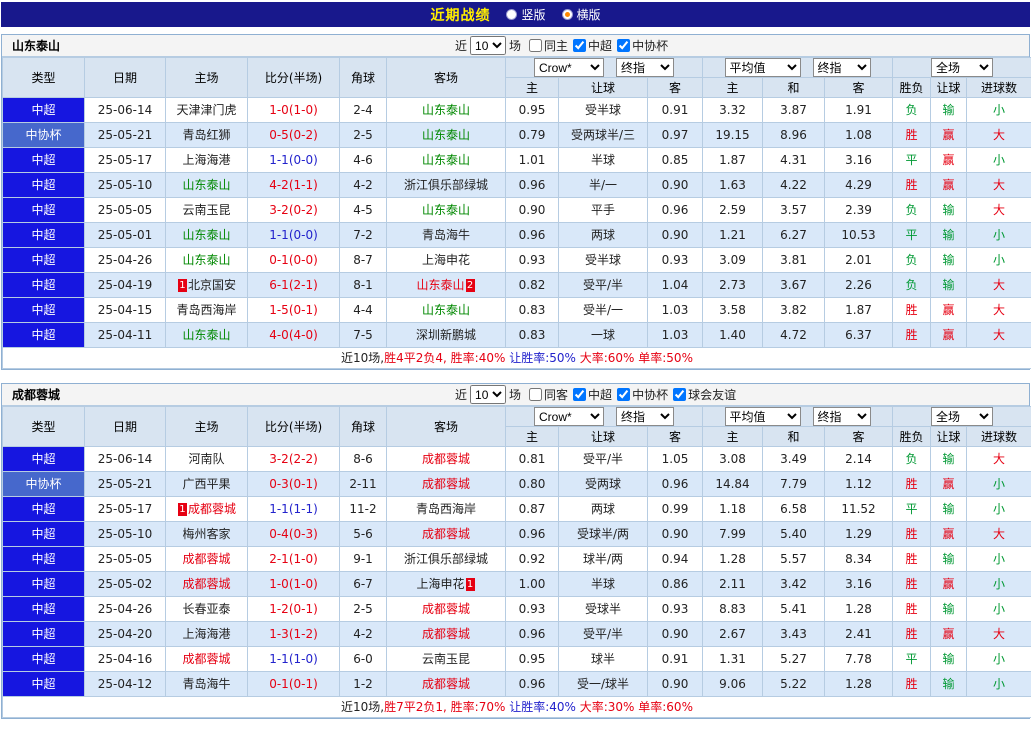 This screenshot has height=738, width=1031. Describe the element at coordinates (446, 335) in the screenshot. I see `away-team-cell: 深圳新鹏城` at that location.